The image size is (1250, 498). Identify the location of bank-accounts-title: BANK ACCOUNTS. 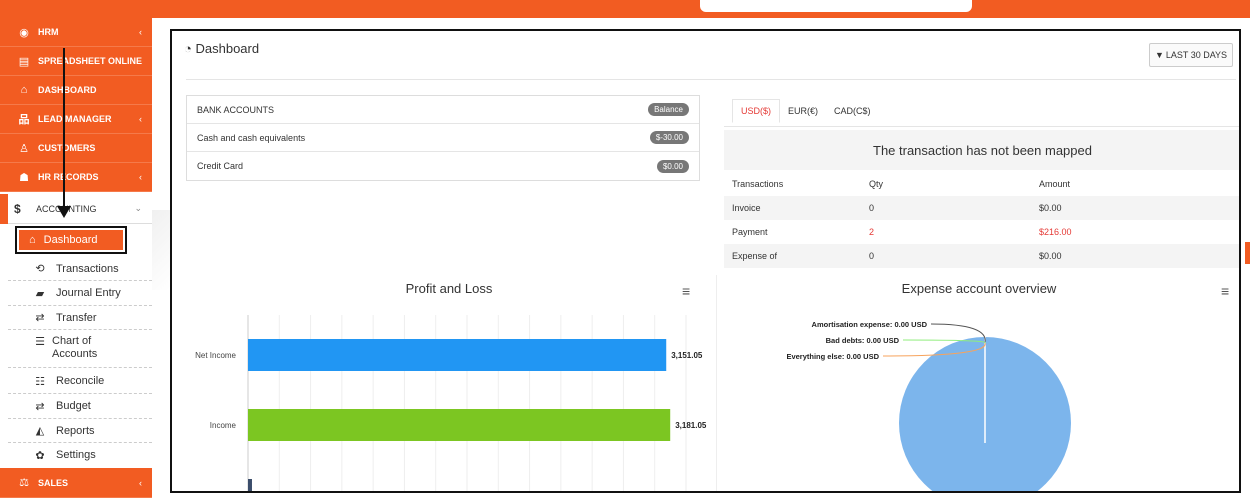
(236, 109).